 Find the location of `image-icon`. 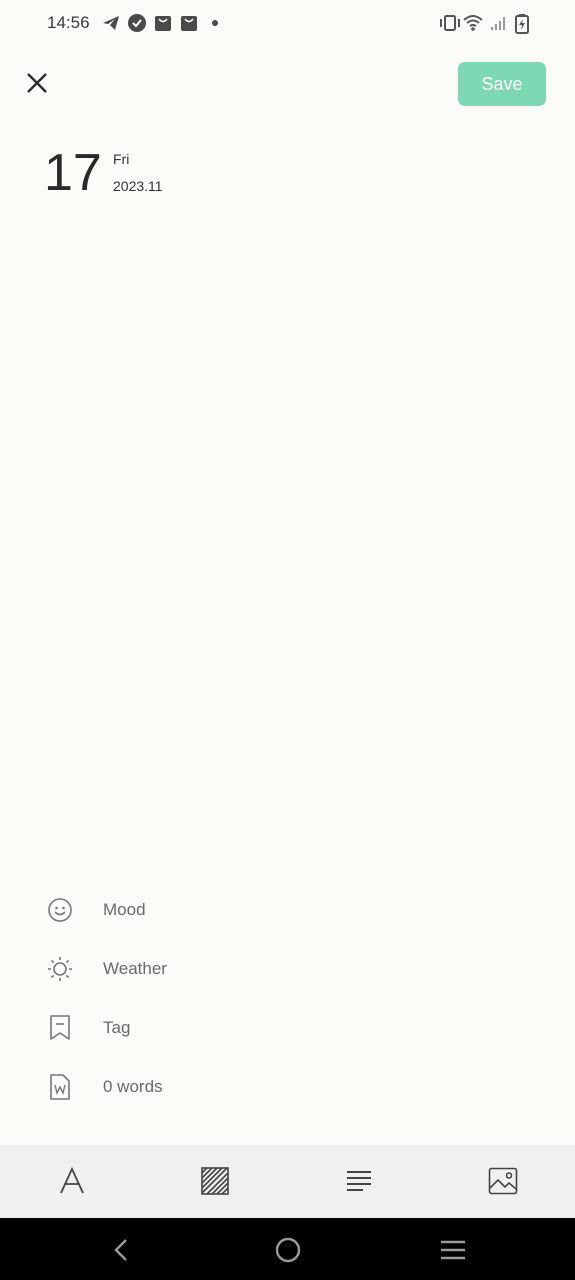

image-icon is located at coordinates (503, 1181).